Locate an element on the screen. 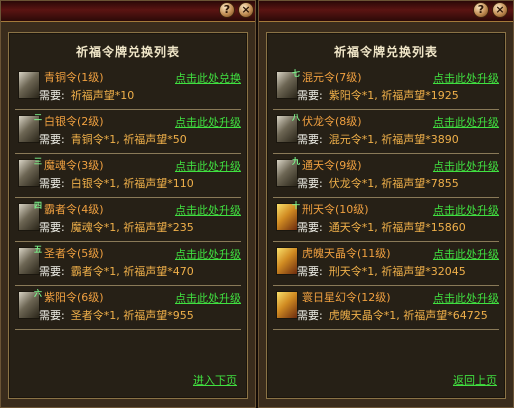  need-value: 霸者令*1, 祈福声望*470 is located at coordinates (132, 271).